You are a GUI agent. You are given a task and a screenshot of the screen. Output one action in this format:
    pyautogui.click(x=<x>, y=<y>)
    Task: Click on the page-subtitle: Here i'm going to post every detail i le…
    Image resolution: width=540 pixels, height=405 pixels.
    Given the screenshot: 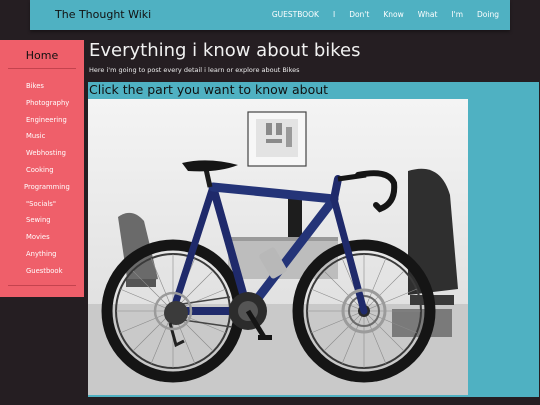 What is the action you would take?
    pyautogui.click(x=194, y=70)
    